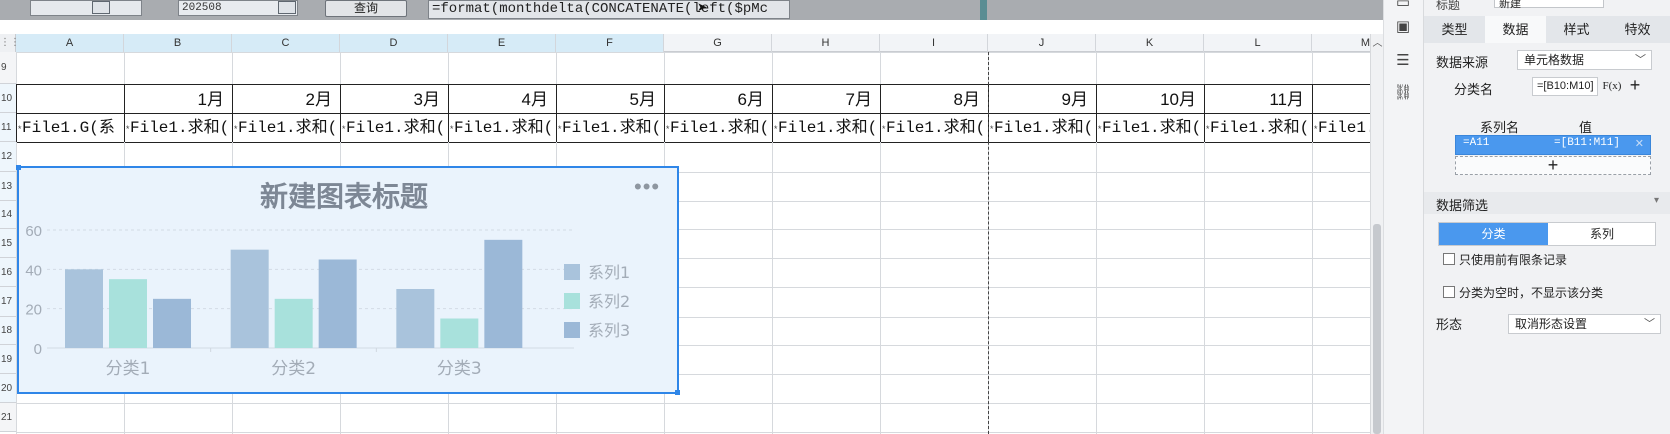  What do you see at coordinates (286, 99) in the screenshot?
I see `month-header-cell: 2月` at bounding box center [286, 99].